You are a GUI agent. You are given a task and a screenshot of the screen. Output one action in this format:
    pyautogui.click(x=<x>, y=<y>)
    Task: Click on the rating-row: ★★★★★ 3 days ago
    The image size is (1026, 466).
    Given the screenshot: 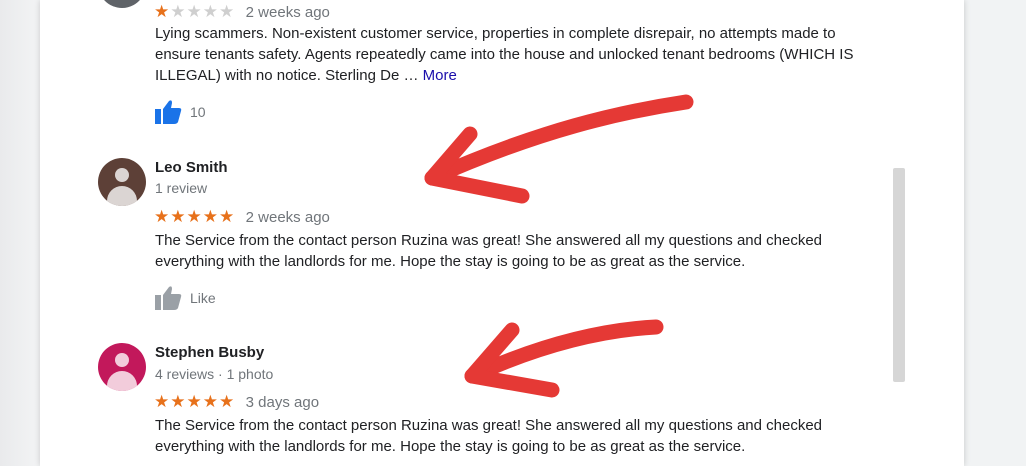 What is the action you would take?
    pyautogui.click(x=236, y=402)
    